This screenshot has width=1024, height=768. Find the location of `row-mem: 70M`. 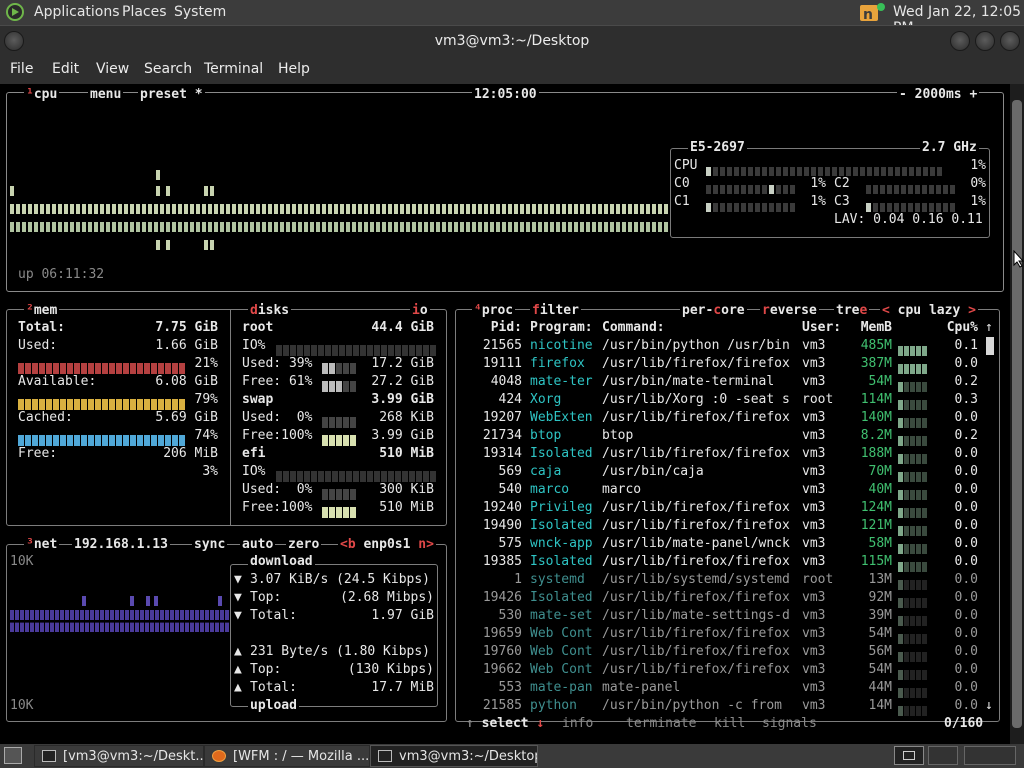

row-mem: 70M is located at coordinates (880, 471).